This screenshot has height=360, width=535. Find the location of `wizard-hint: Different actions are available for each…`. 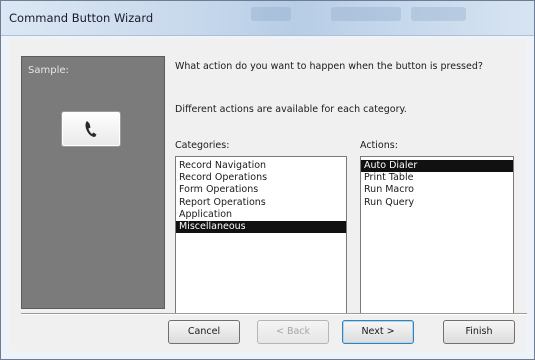

wizard-hint: Different actions are available for each… is located at coordinates (291, 109).